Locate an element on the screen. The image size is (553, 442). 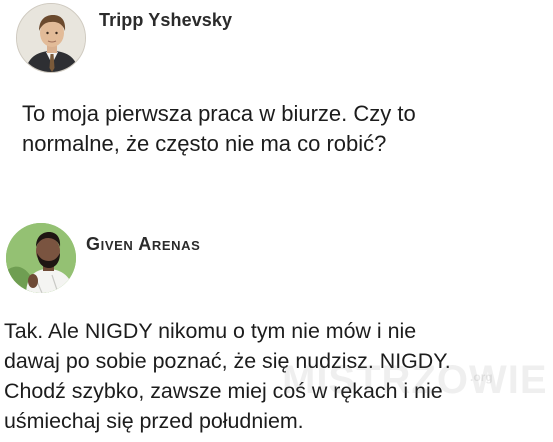
author-name-text: Given Arenas is located at coordinates (143, 244).